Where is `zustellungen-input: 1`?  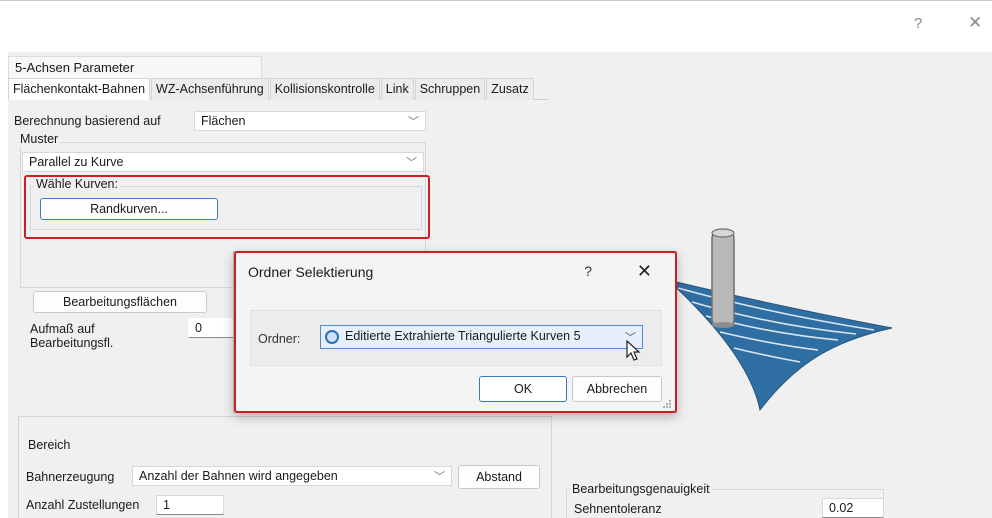
zustellungen-input: 1 is located at coordinates (190, 505).